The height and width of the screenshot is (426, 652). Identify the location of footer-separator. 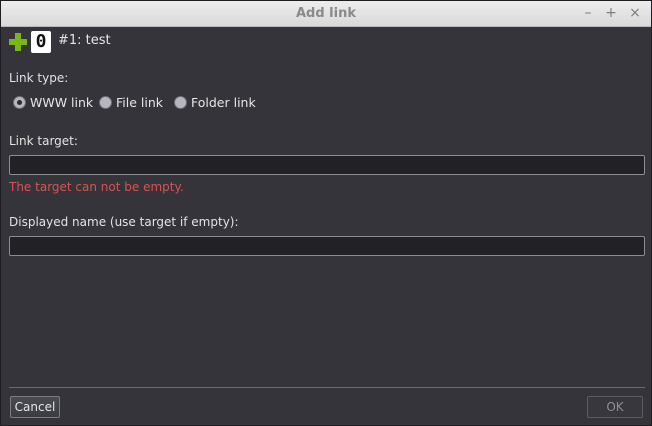
(327, 387).